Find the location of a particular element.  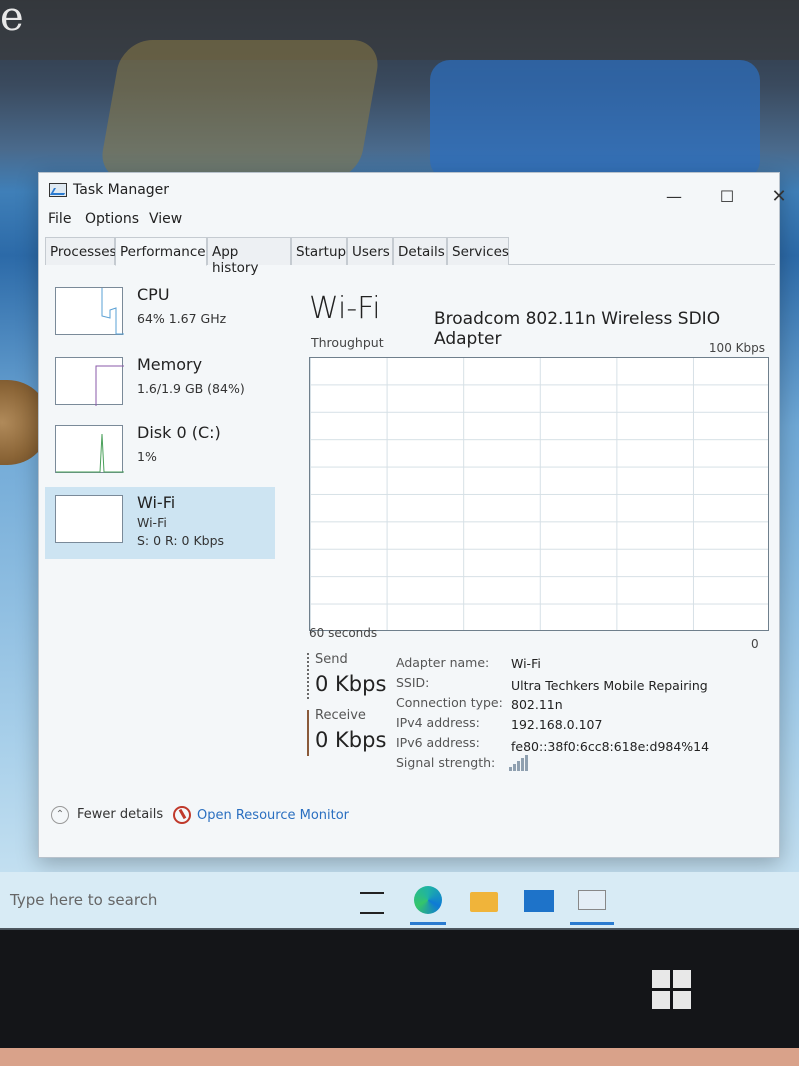

windows-logo-icon is located at coordinates (672, 990).